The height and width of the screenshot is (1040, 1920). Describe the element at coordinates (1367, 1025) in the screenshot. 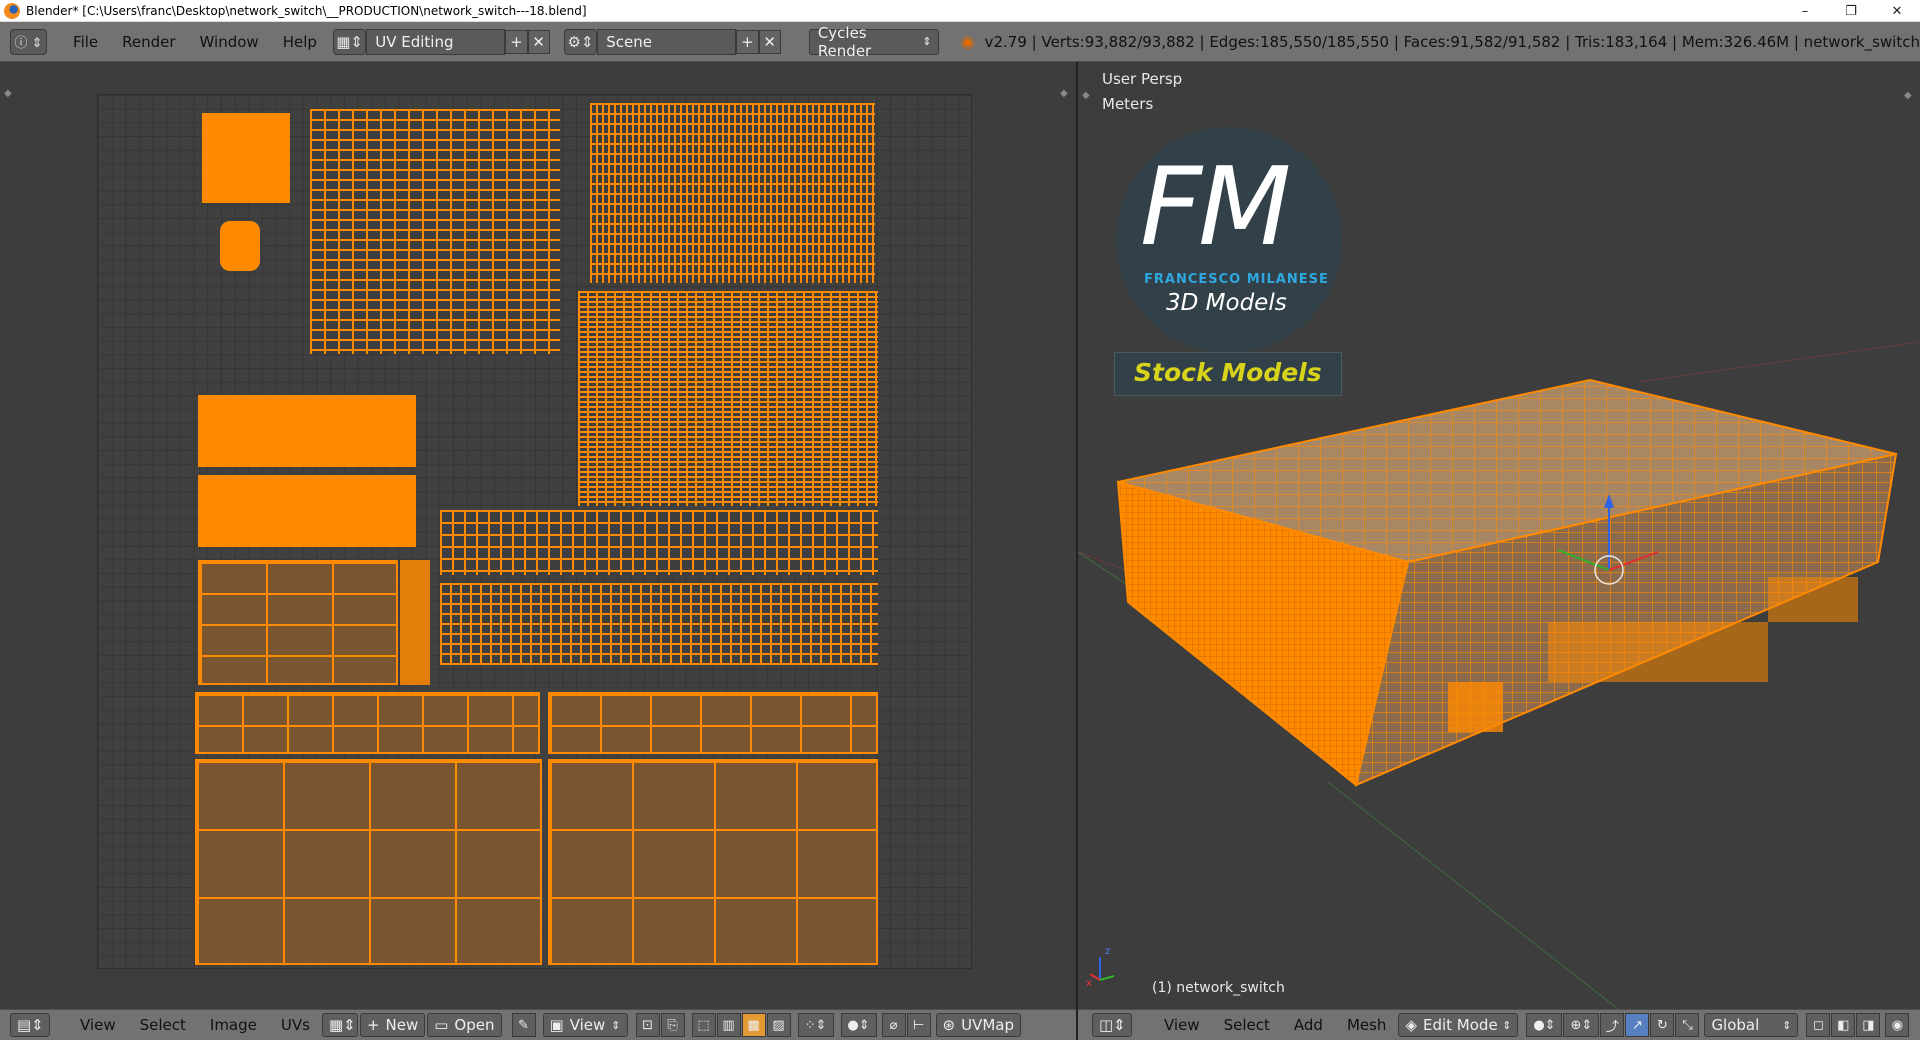

I see `vp-menu-mesh: Mesh` at that location.